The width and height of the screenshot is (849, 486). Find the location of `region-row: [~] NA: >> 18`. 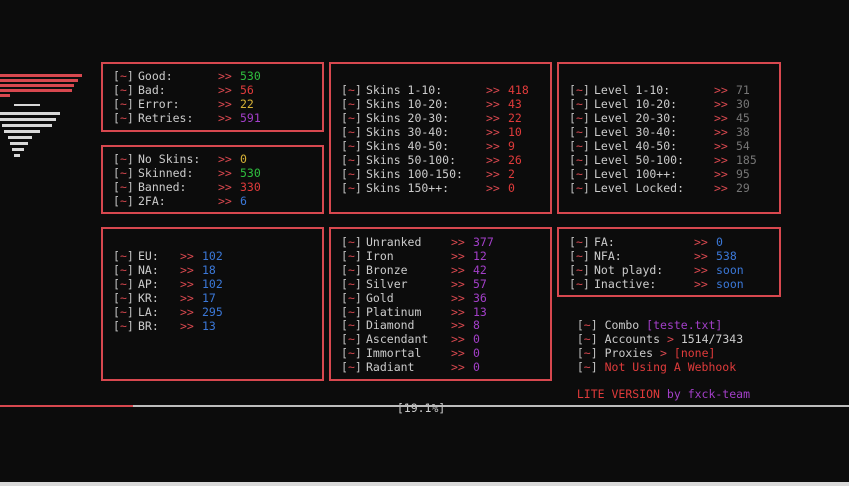

region-row: [~] NA: >> 18 is located at coordinates (164, 270).